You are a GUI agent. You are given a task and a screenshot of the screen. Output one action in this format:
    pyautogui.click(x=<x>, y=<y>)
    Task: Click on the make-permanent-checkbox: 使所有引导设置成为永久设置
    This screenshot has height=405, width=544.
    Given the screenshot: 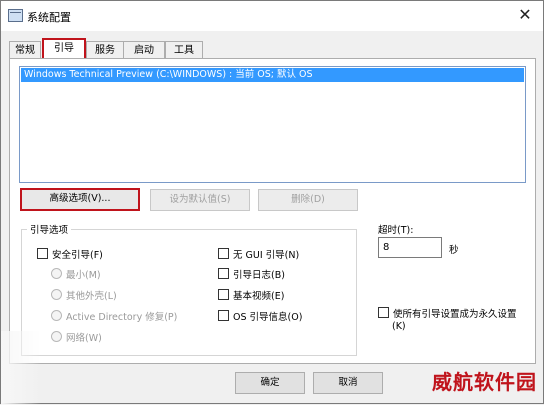 What is the action you would take?
    pyautogui.click(x=447, y=313)
    